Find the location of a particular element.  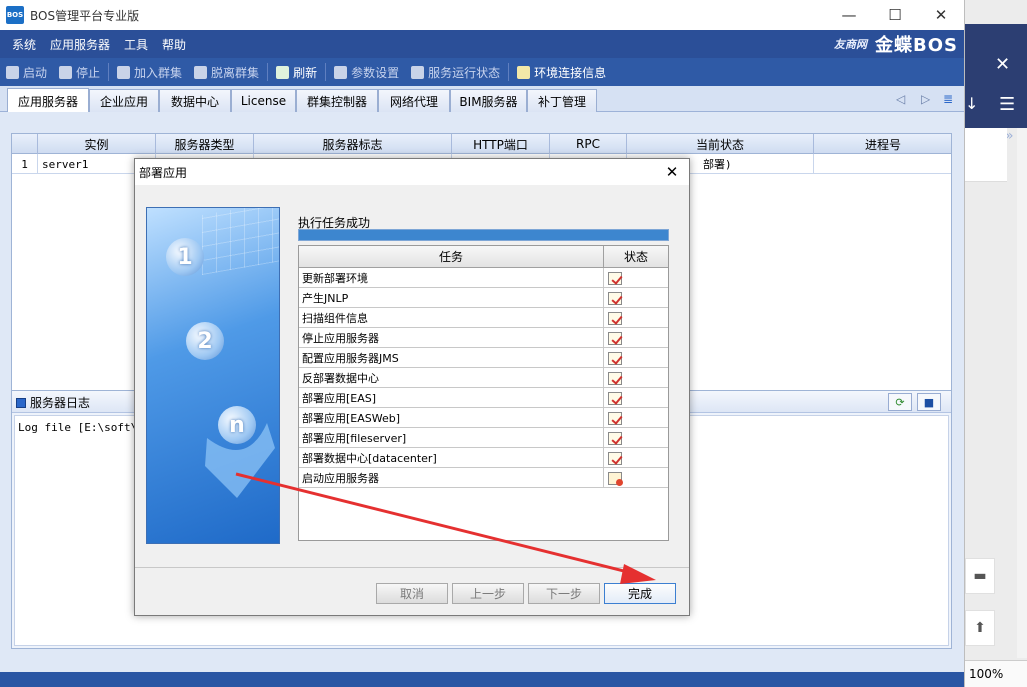

task-row: 产生JNLP is located at coordinates (483, 298).